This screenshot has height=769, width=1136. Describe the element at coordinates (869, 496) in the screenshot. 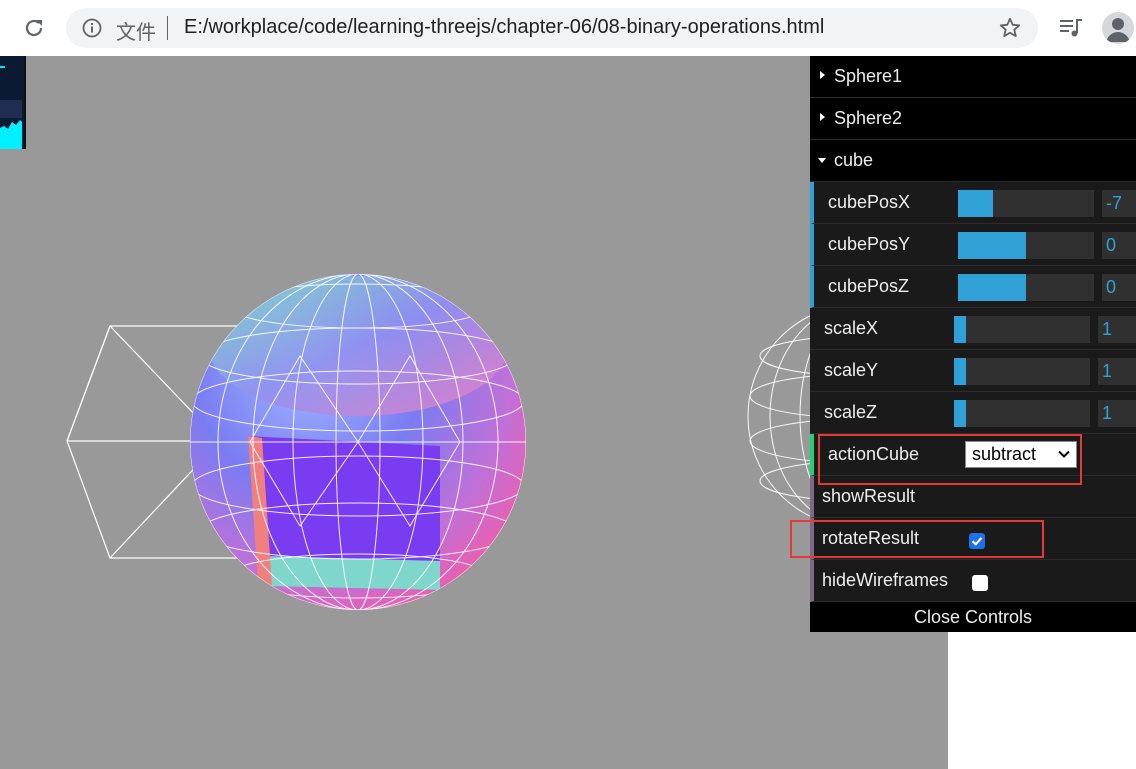

I see `control-label: showResult` at that location.